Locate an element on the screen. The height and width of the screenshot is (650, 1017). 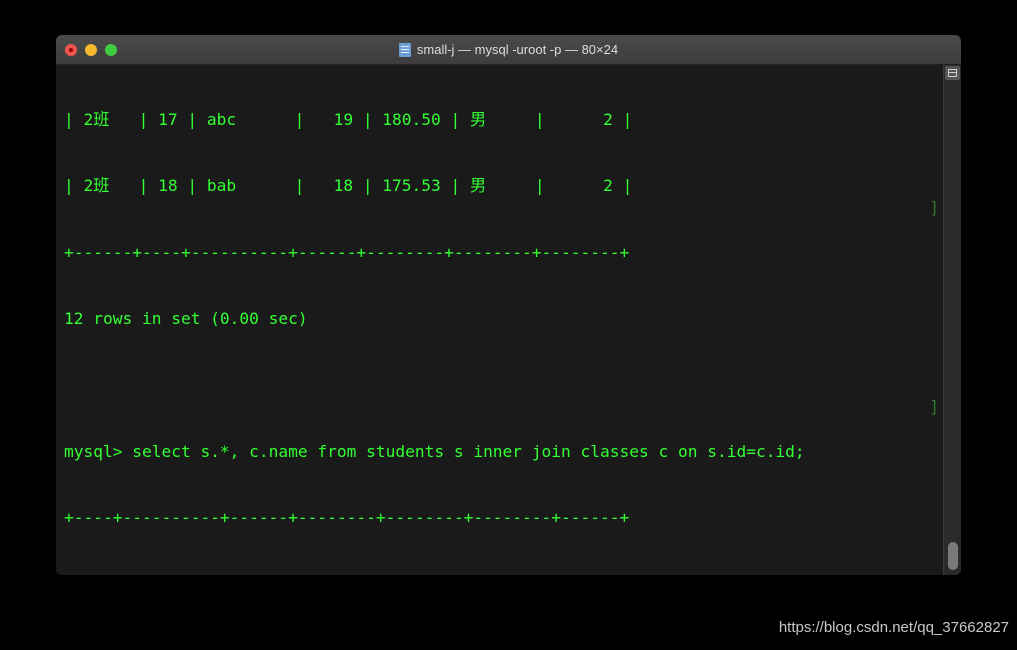
window-title-bar: small-j — mysql -uroot -p — 80×24 is located at coordinates (508, 50).